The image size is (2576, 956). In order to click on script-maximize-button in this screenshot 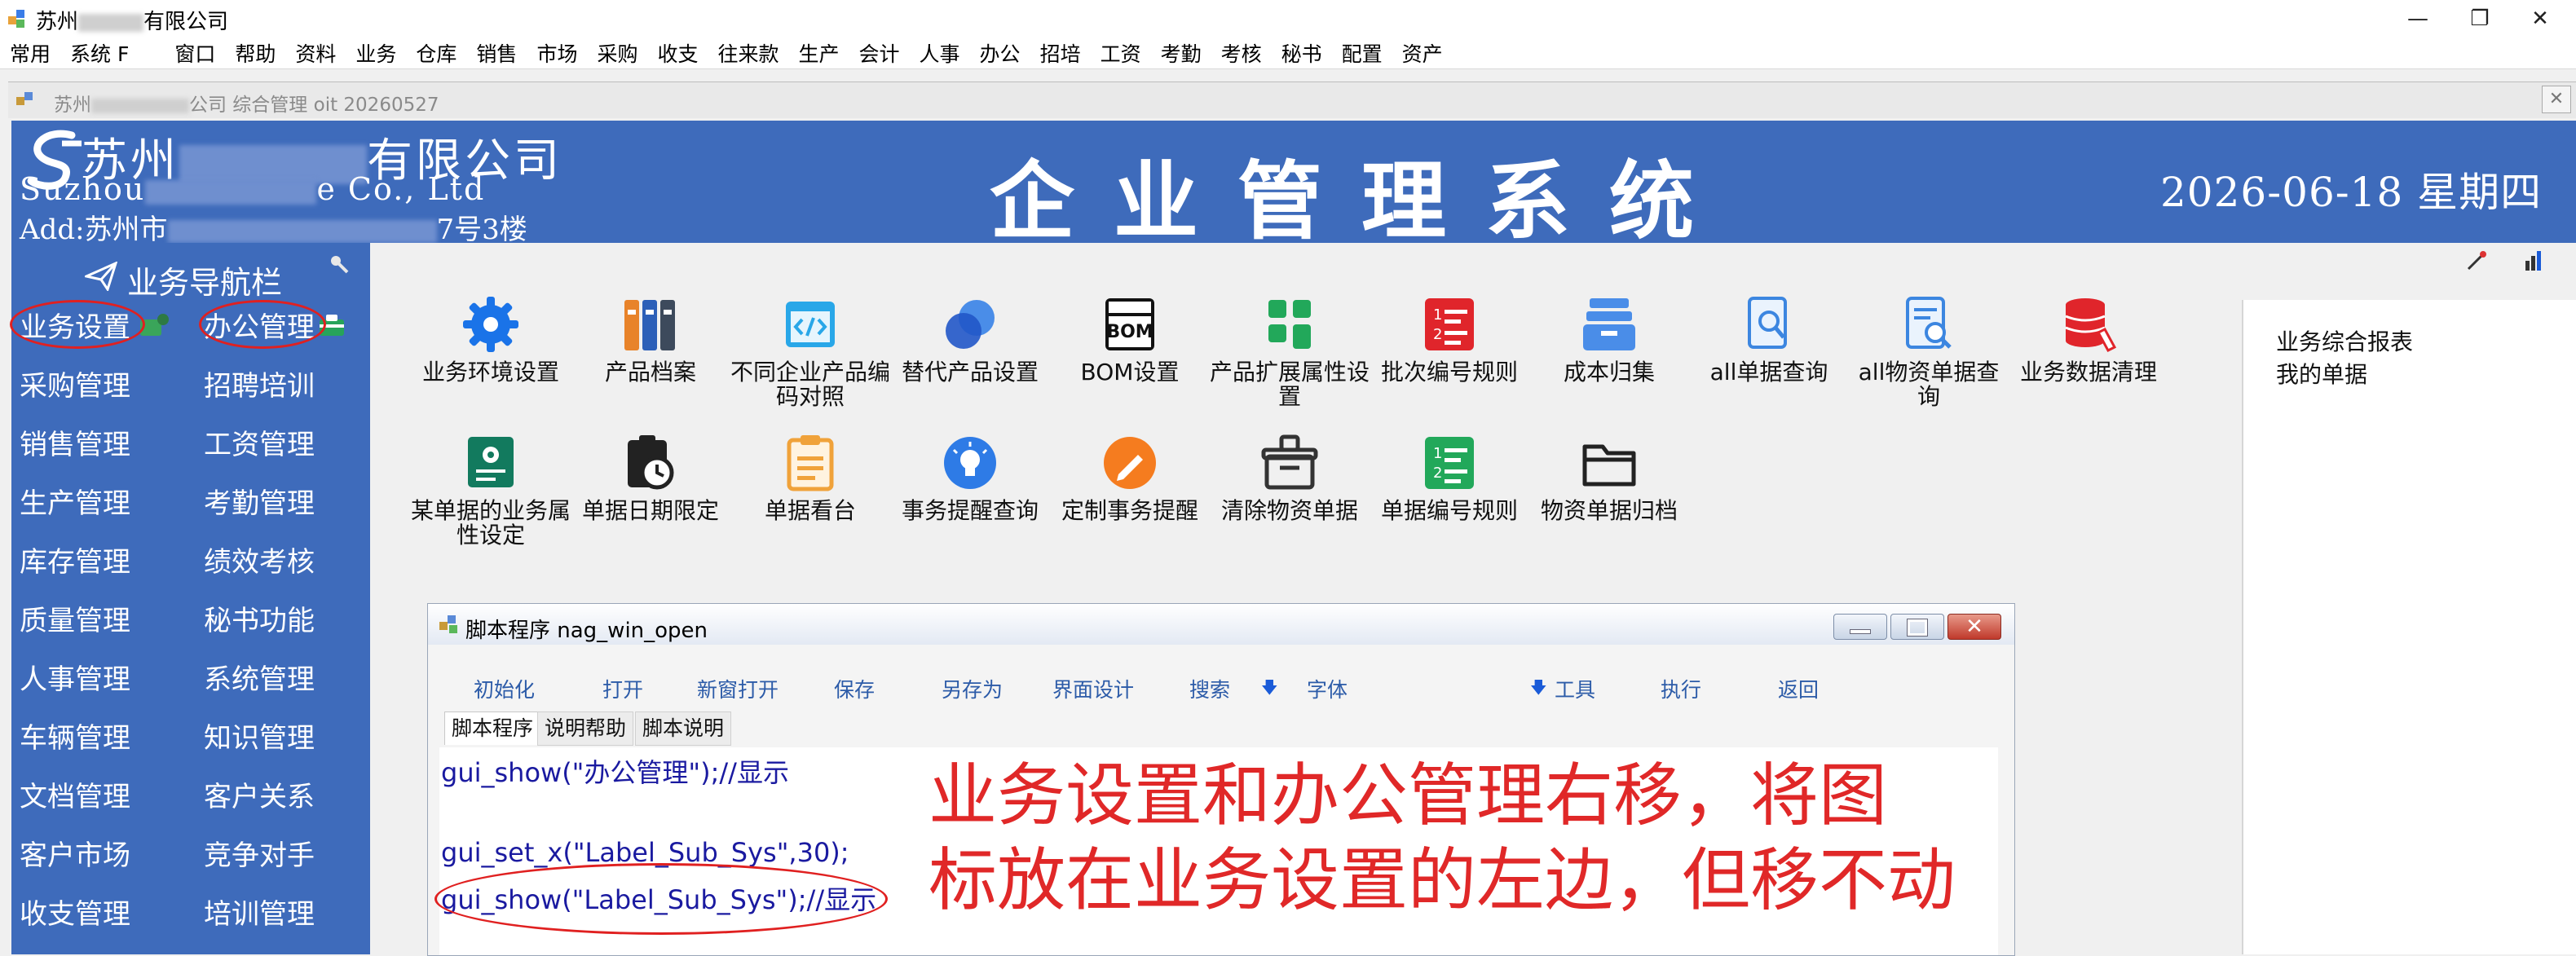, I will do `click(1917, 627)`.